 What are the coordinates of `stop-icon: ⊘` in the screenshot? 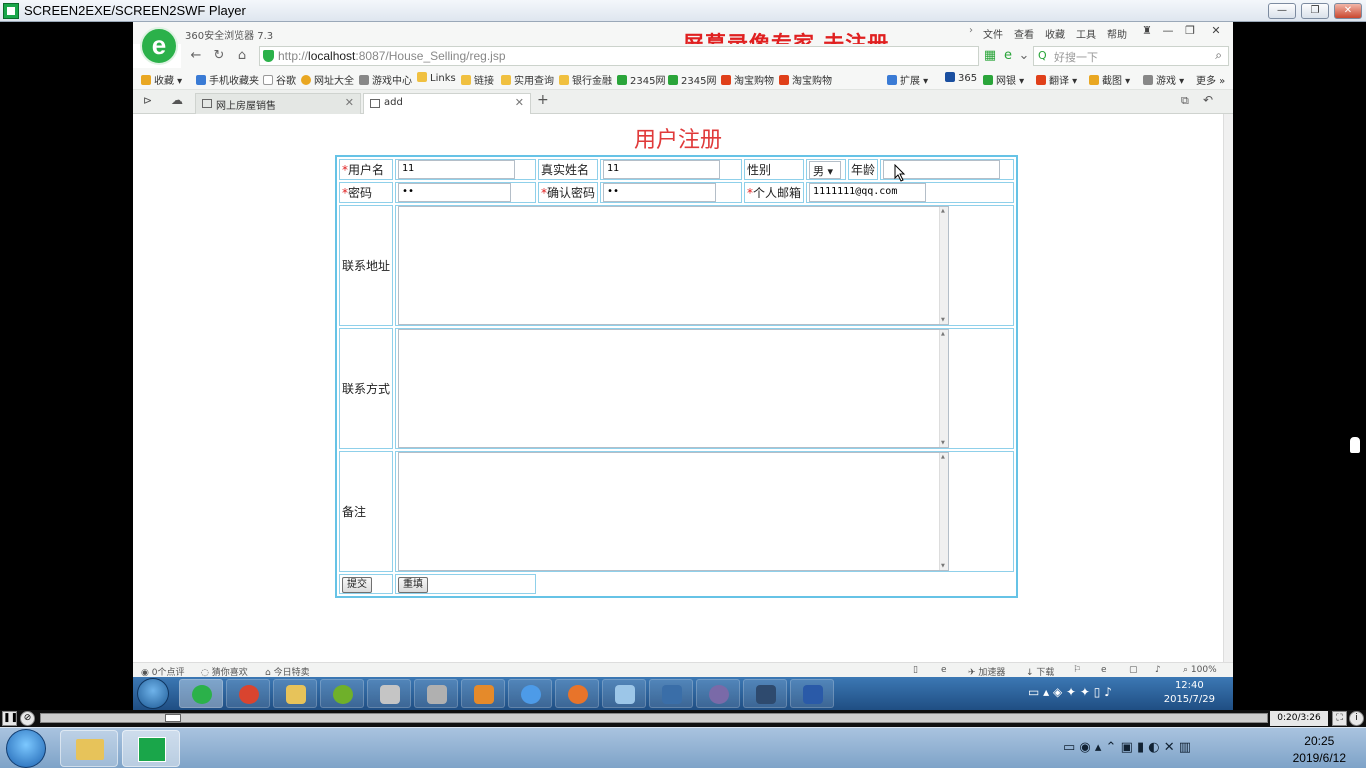 It's located at (27, 718).